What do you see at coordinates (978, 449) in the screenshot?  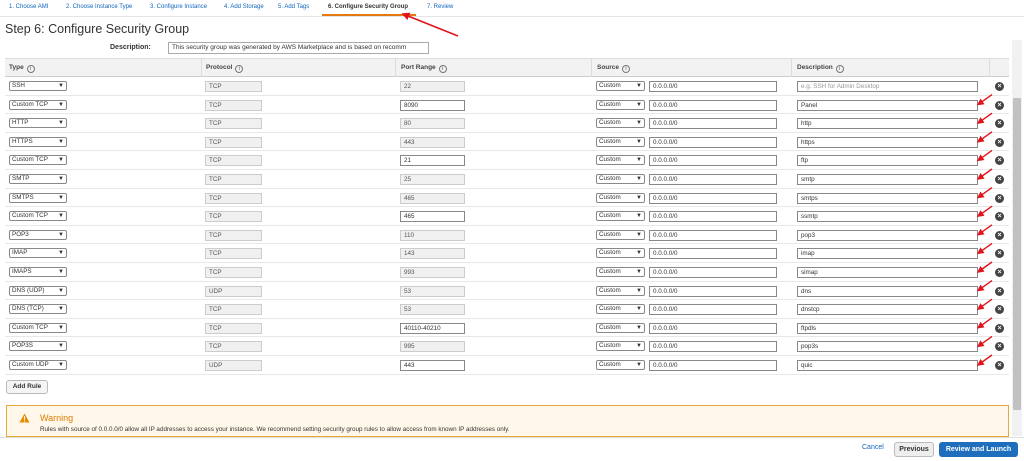 I see `review-and-launch-button: Review and Launch` at bounding box center [978, 449].